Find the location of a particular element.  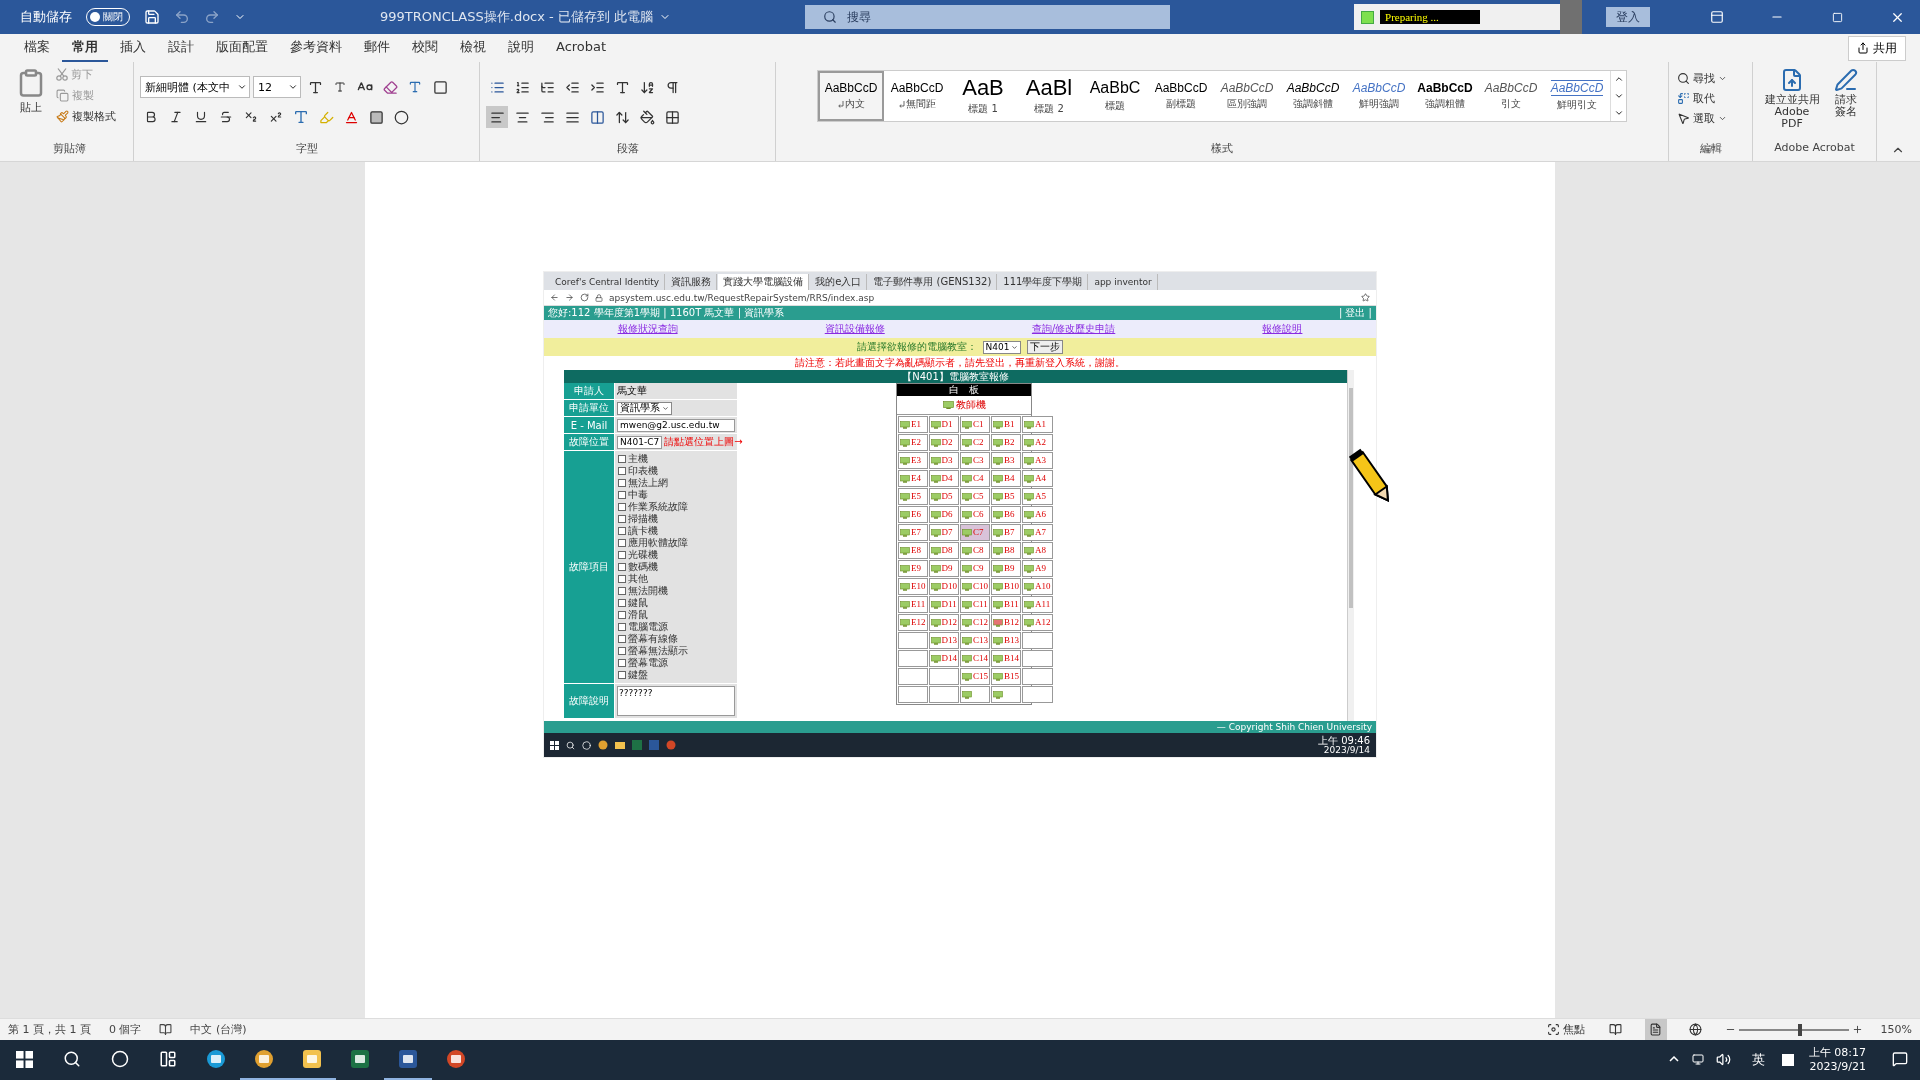

seat: D4 is located at coordinates (943, 478).